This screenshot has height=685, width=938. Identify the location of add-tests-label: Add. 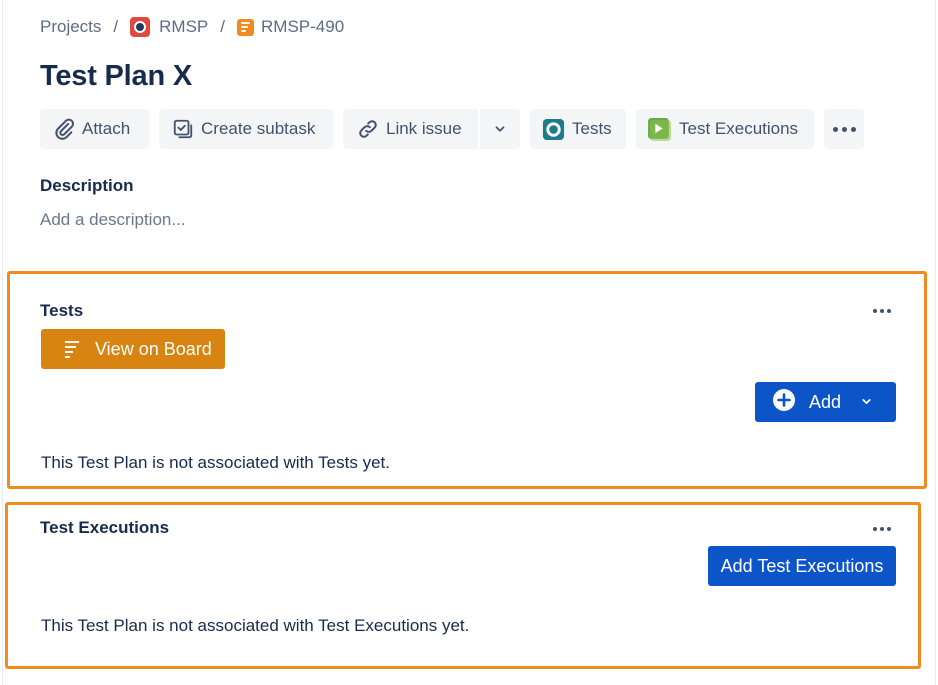
(825, 401).